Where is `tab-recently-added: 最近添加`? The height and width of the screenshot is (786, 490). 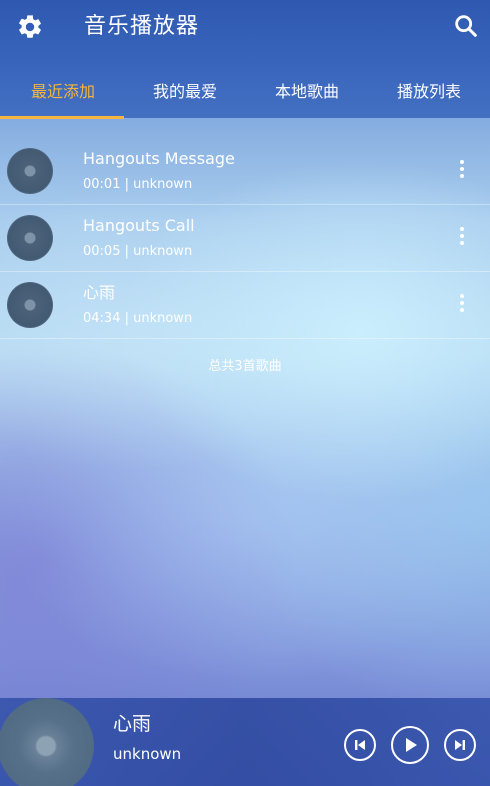
tab-recently-added: 最近添加 is located at coordinates (63, 95).